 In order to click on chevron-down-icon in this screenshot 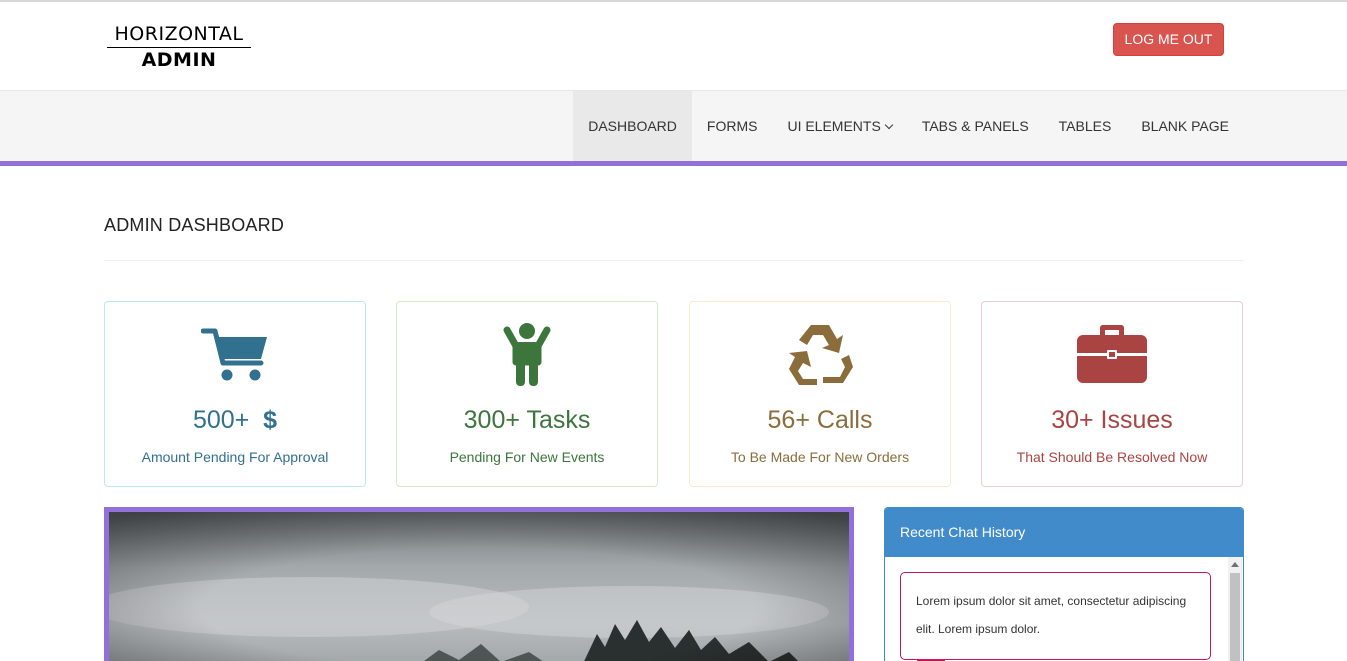, I will do `click(889, 125)`.